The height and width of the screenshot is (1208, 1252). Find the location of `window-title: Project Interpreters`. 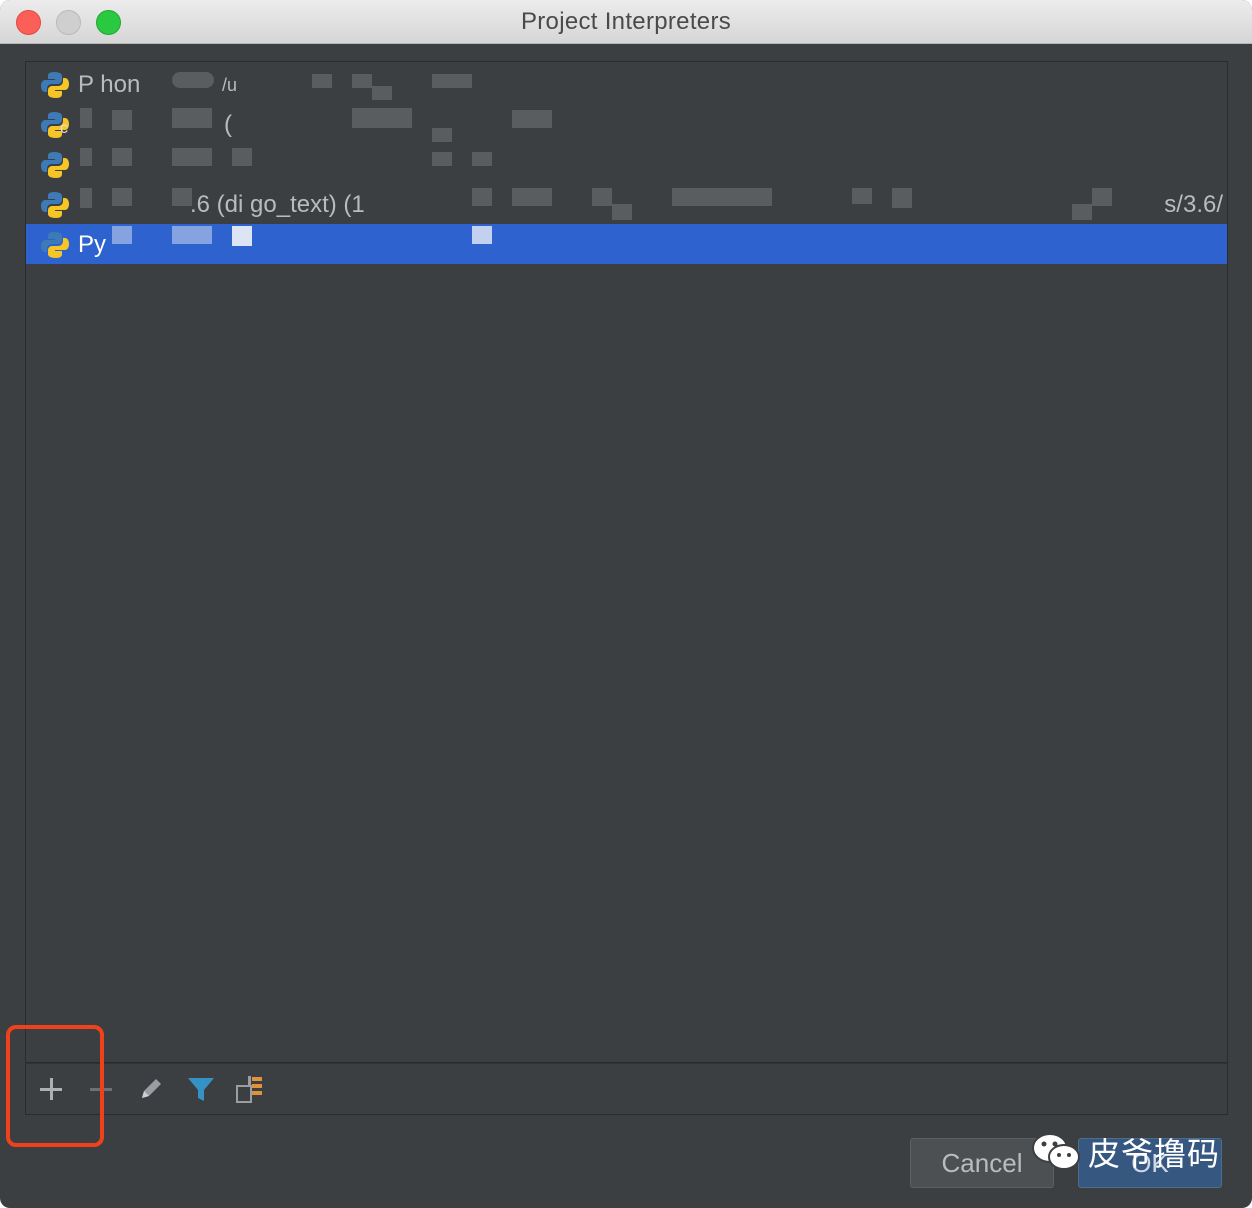

window-title: Project Interpreters is located at coordinates (626, 21).